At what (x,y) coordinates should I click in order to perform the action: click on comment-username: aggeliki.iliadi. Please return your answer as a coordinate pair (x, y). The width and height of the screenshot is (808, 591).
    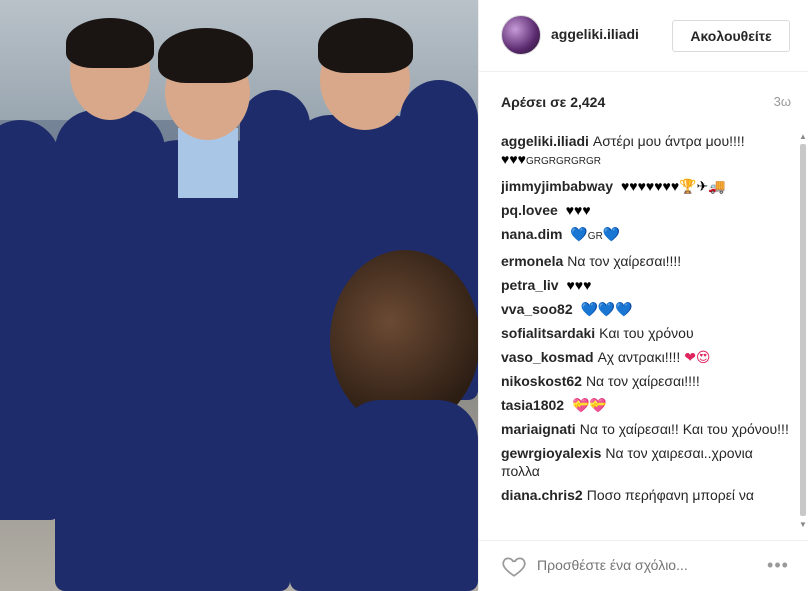
    Looking at the image, I should click on (545, 141).